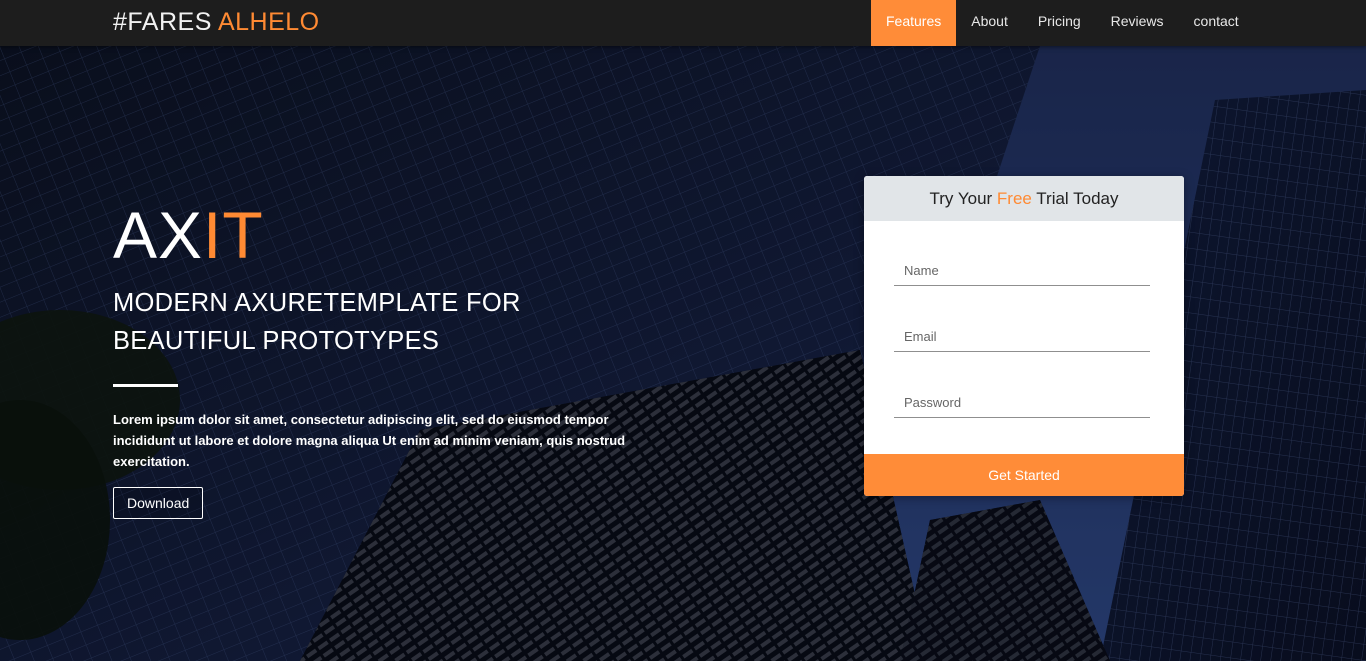 This screenshot has width=1366, height=661. What do you see at coordinates (158, 503) in the screenshot?
I see `download-button: Download` at bounding box center [158, 503].